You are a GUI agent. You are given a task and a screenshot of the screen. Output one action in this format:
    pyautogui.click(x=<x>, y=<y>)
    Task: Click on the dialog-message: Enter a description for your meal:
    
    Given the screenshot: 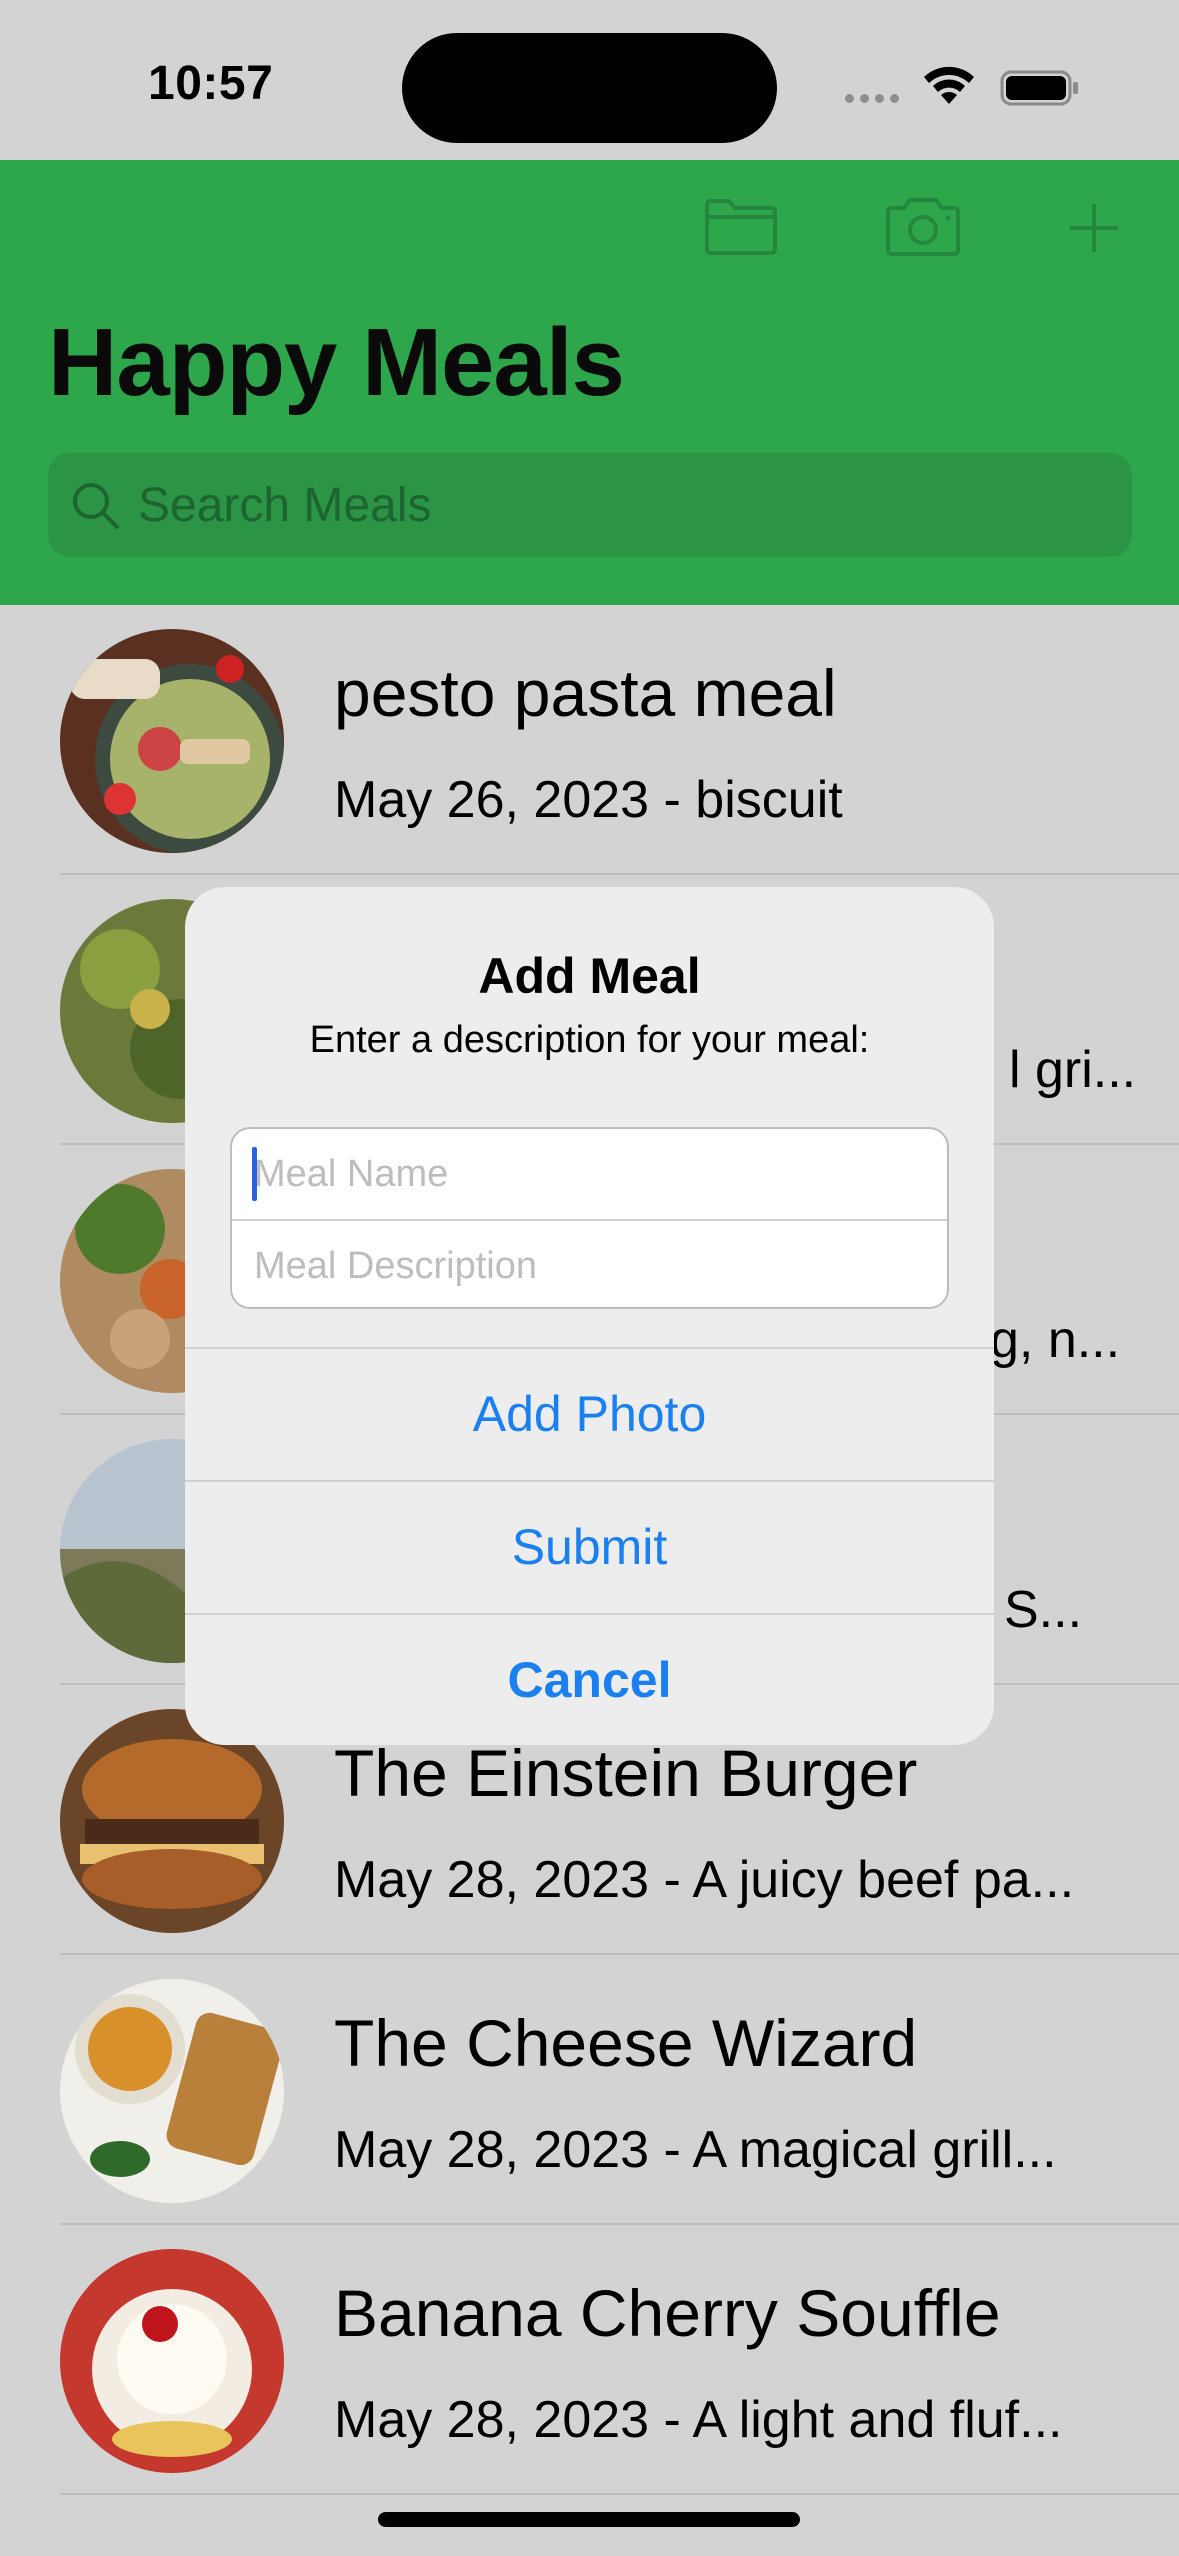 What is the action you would take?
    pyautogui.click(x=589, y=1040)
    